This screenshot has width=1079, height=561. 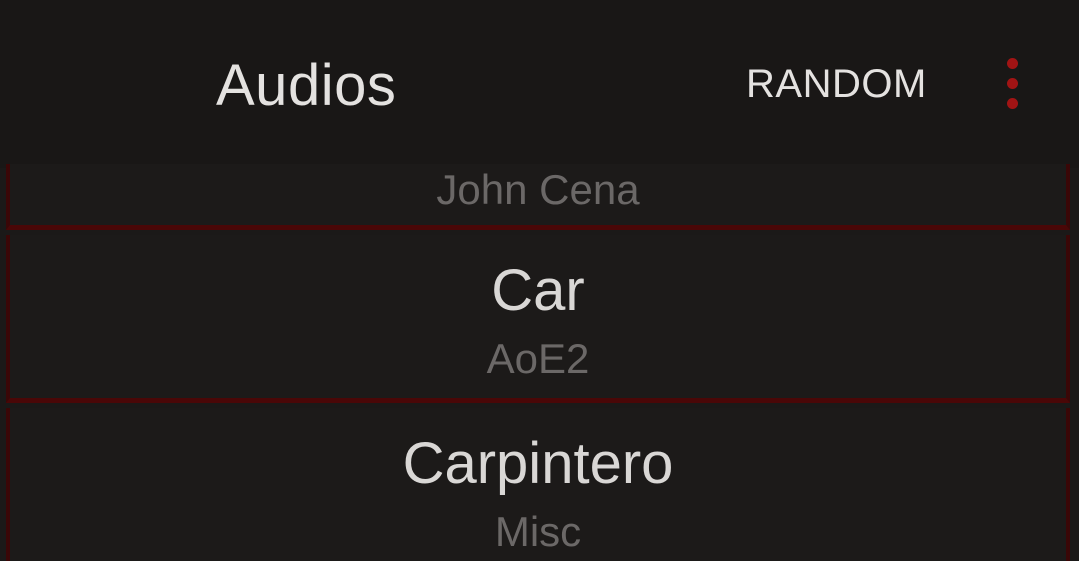 I want to click on list-item-subtitle: Misc, so click(x=538, y=531).